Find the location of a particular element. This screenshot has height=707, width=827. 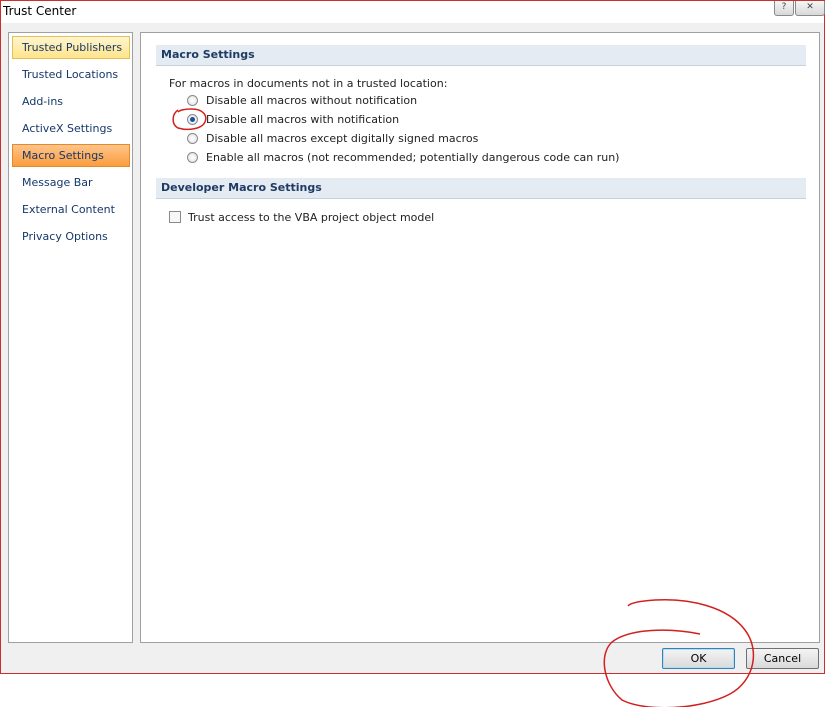

sidebar-item-trusted-locations: Trusted Locations is located at coordinates (71, 74).